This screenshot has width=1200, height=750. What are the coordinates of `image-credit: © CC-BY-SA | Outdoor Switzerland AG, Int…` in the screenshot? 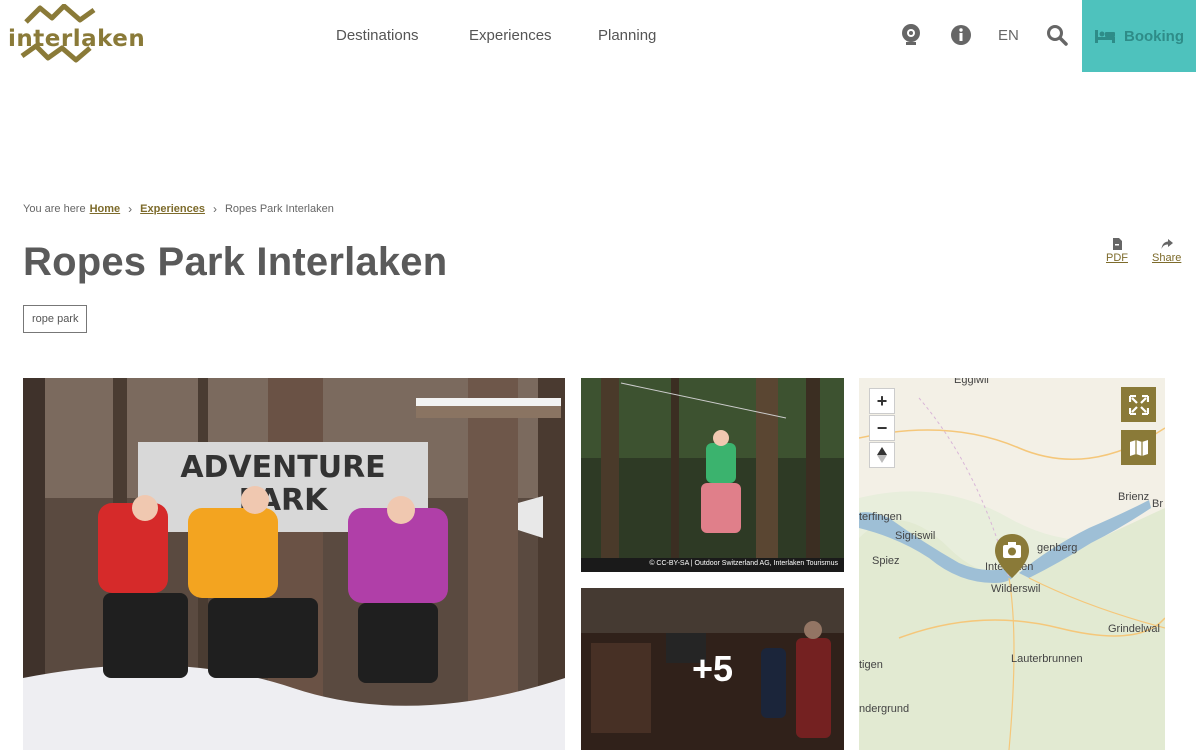 It's located at (743, 563).